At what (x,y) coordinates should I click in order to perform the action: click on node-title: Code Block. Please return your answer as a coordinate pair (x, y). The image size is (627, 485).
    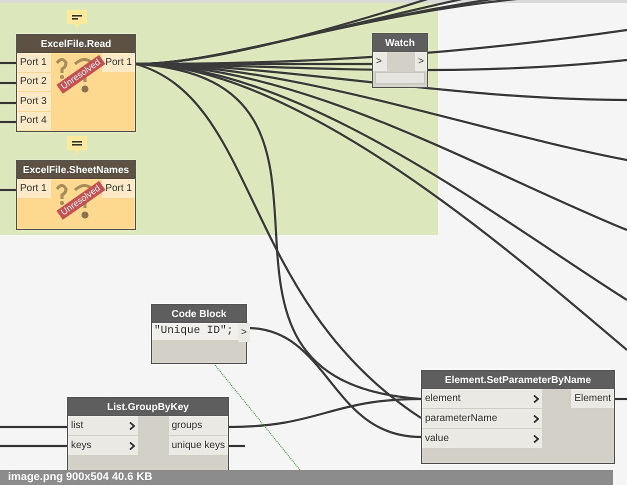
    Looking at the image, I should click on (199, 314).